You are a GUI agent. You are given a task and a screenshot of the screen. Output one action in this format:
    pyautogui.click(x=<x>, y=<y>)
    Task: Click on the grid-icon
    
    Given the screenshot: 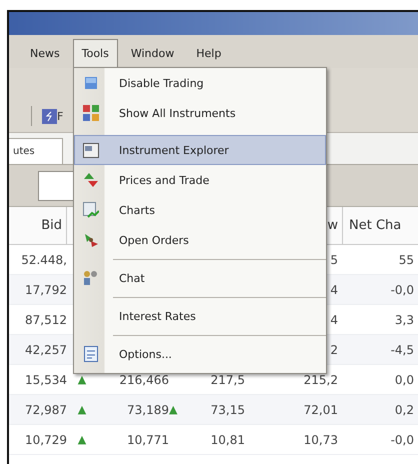 What is the action you would take?
    pyautogui.click(x=90, y=113)
    